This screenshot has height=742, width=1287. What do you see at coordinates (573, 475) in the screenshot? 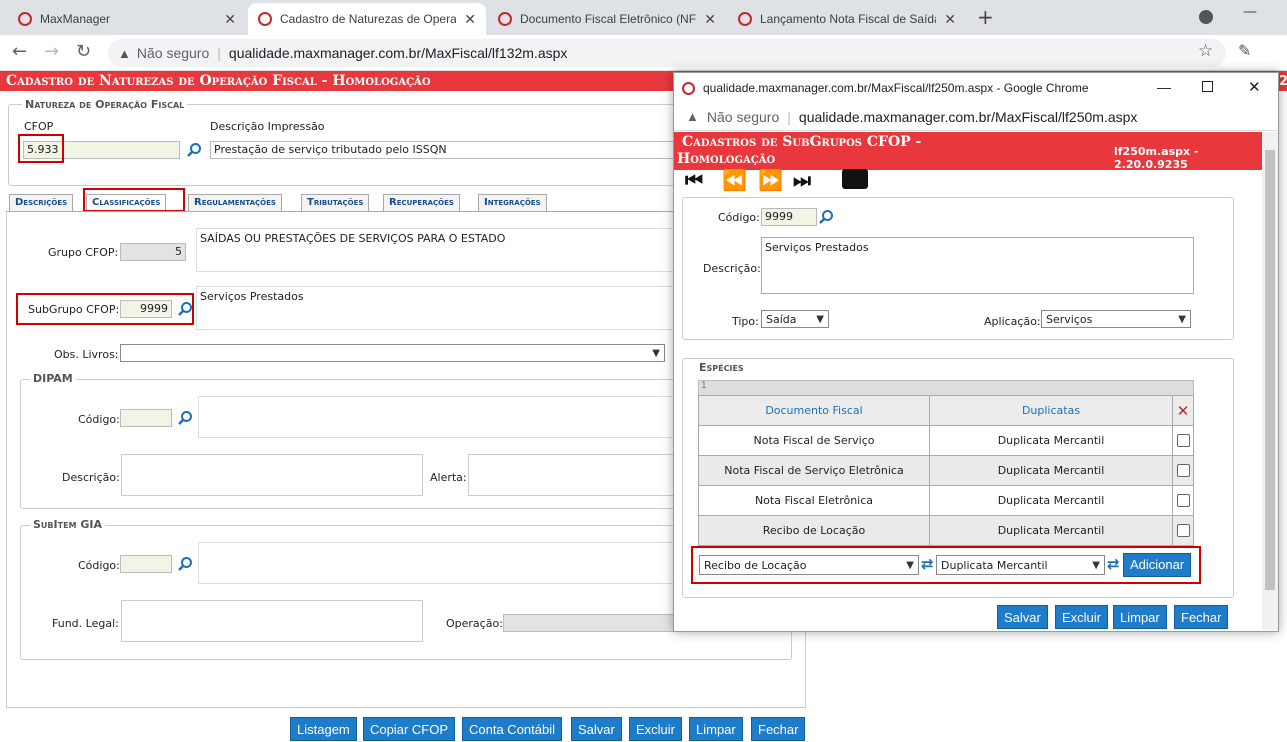
I see `dipam-alerta-textarea` at bounding box center [573, 475].